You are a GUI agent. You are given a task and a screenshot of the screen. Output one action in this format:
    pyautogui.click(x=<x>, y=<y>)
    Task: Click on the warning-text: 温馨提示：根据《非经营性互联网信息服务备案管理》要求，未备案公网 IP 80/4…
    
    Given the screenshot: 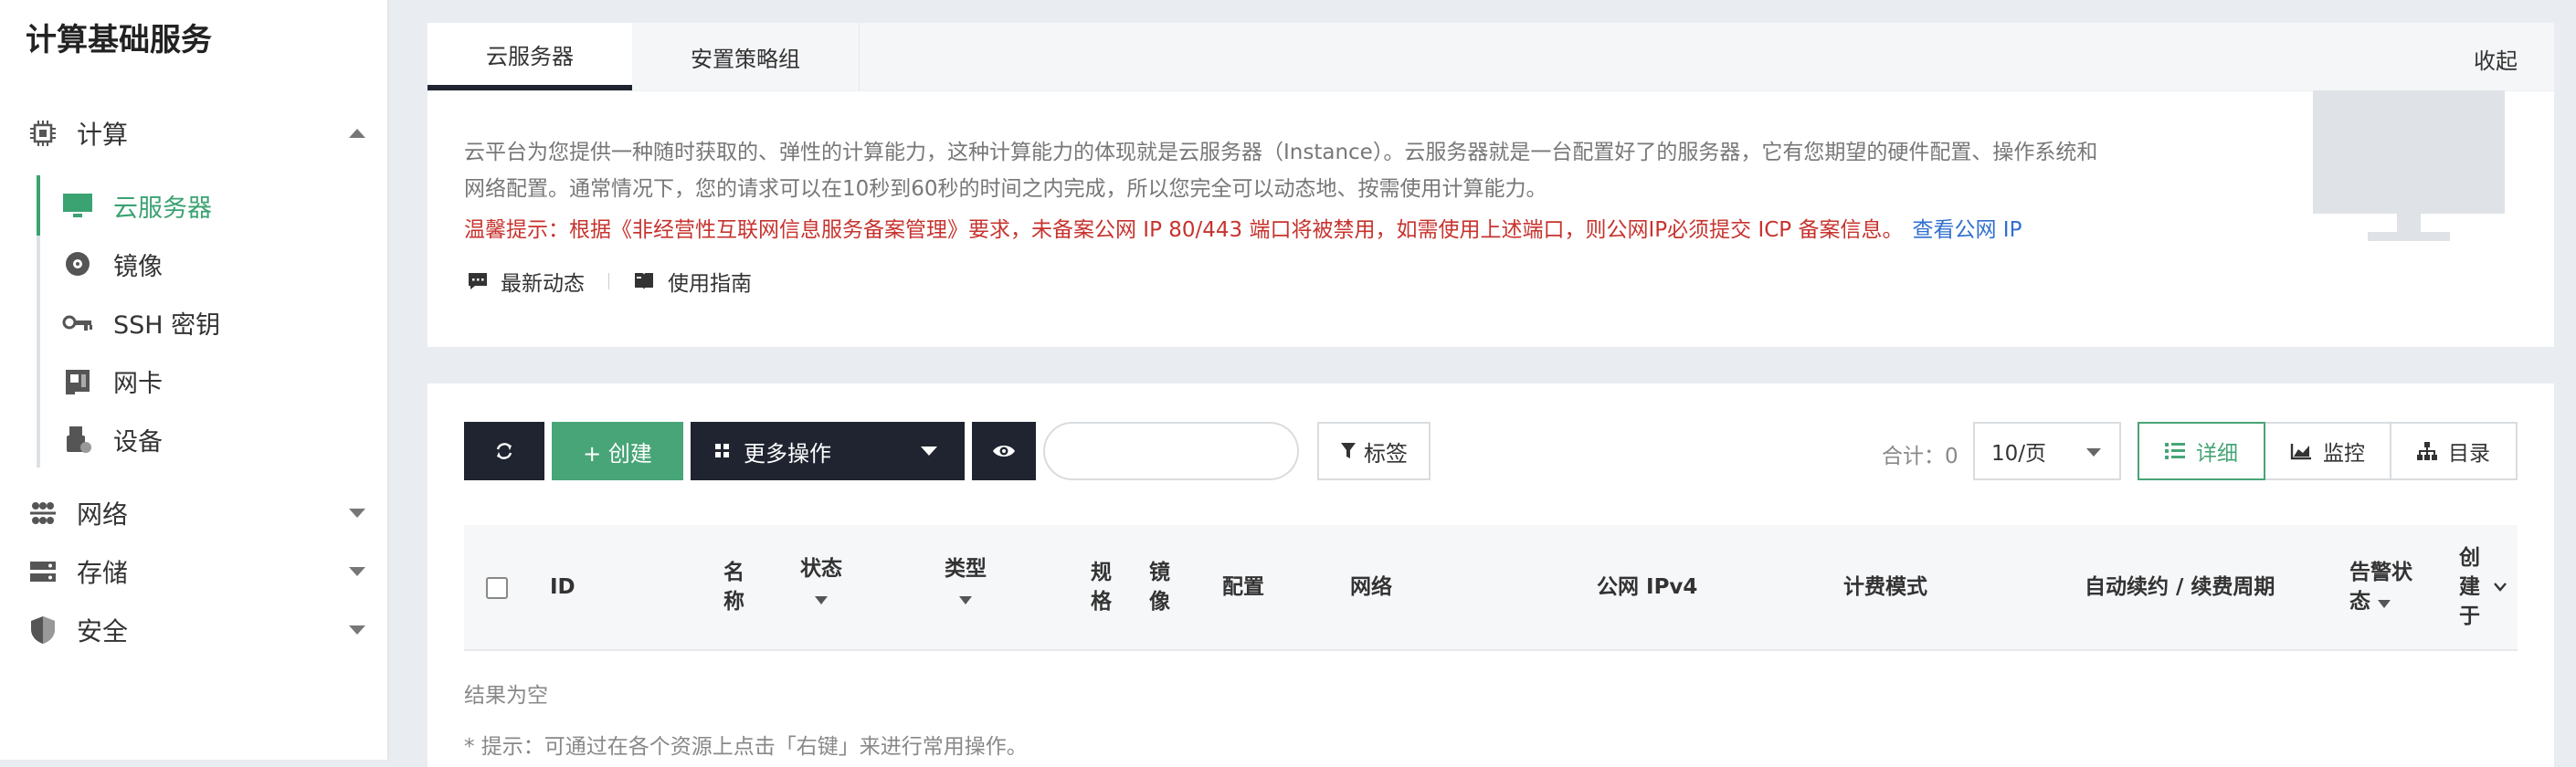 What is the action you would take?
    pyautogui.click(x=1243, y=227)
    